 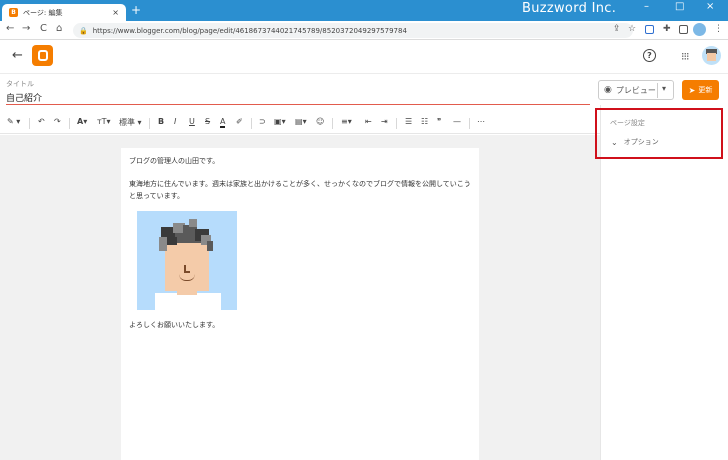 I want to click on send-icon: ➤, so click(x=692, y=90).